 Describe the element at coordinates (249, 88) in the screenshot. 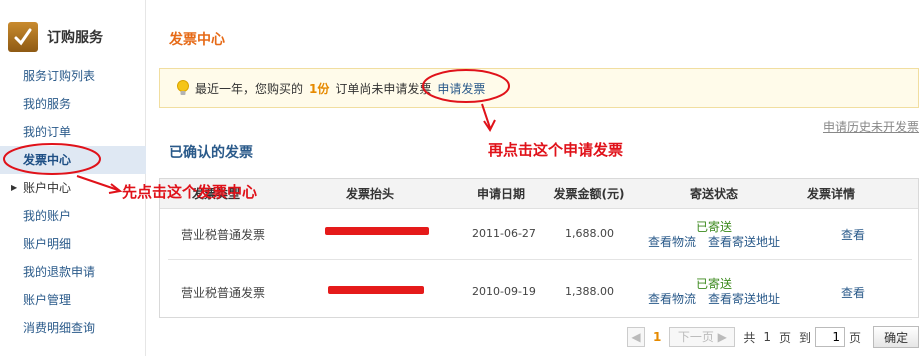

I see `notice-prefix: 最近一年，您购买的` at that location.